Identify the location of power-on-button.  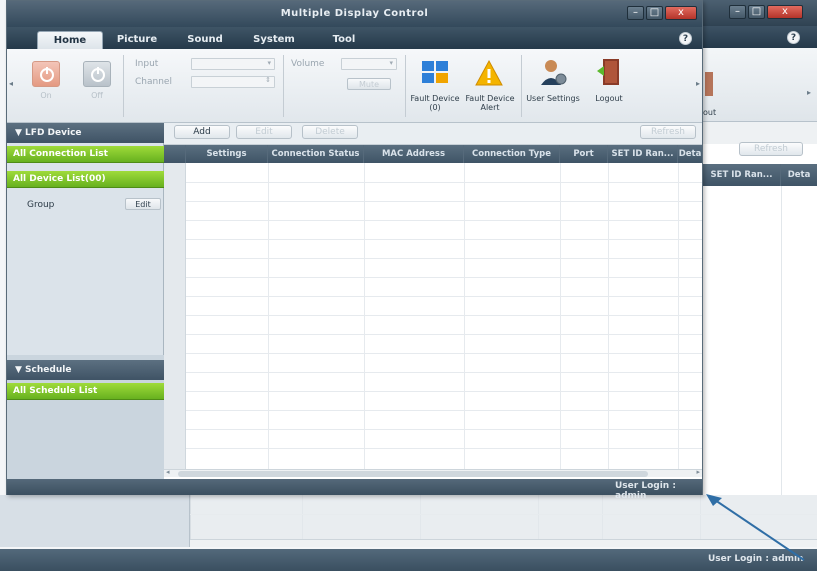
(46, 74).